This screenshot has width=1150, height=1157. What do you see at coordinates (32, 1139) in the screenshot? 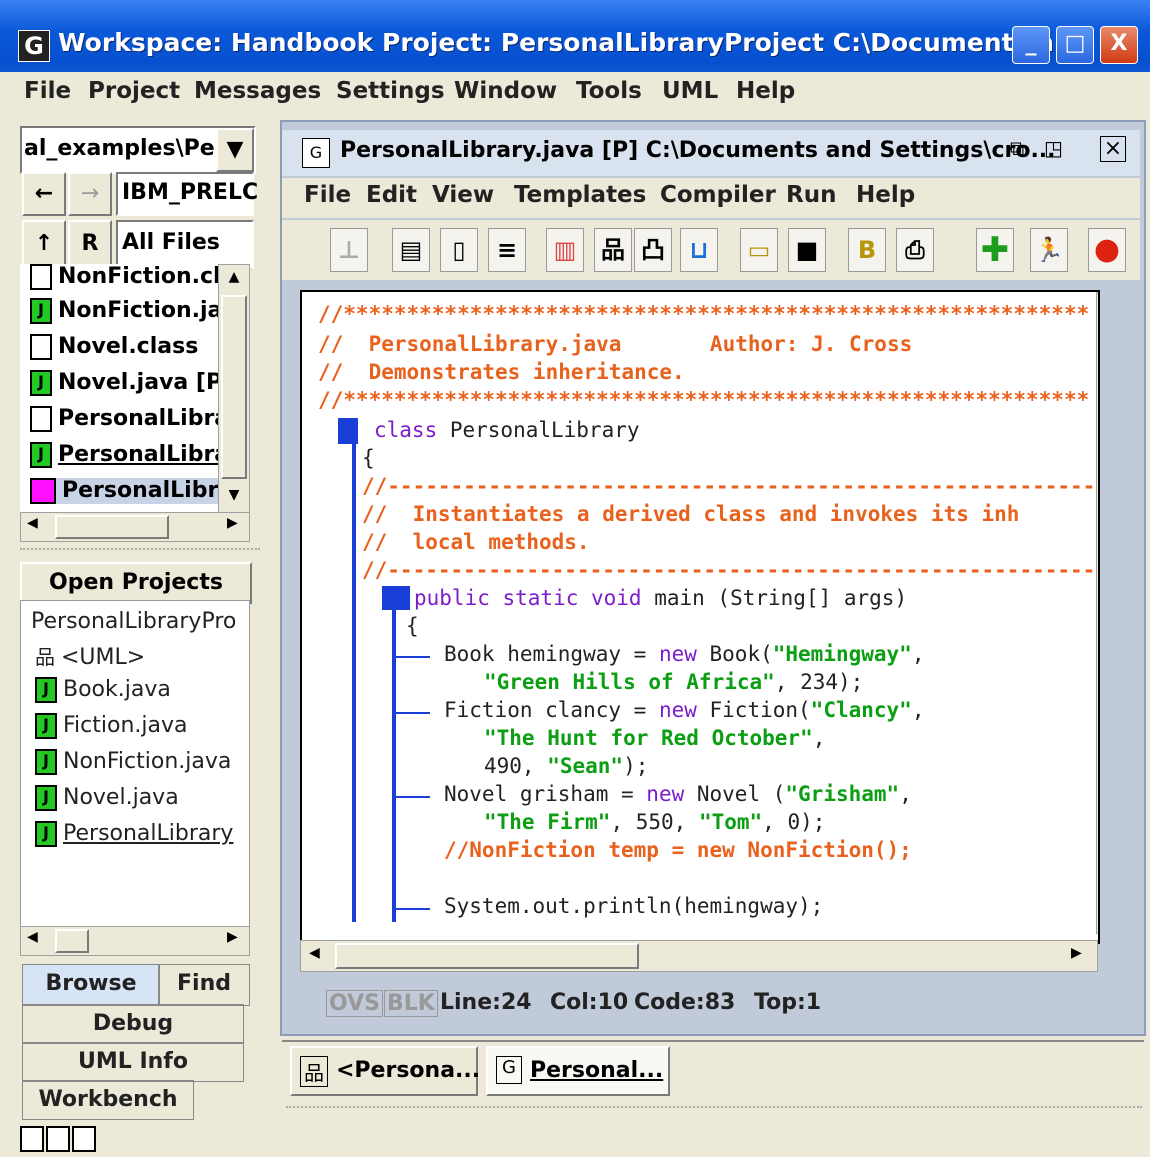
I see `layout-grid-icon` at bounding box center [32, 1139].